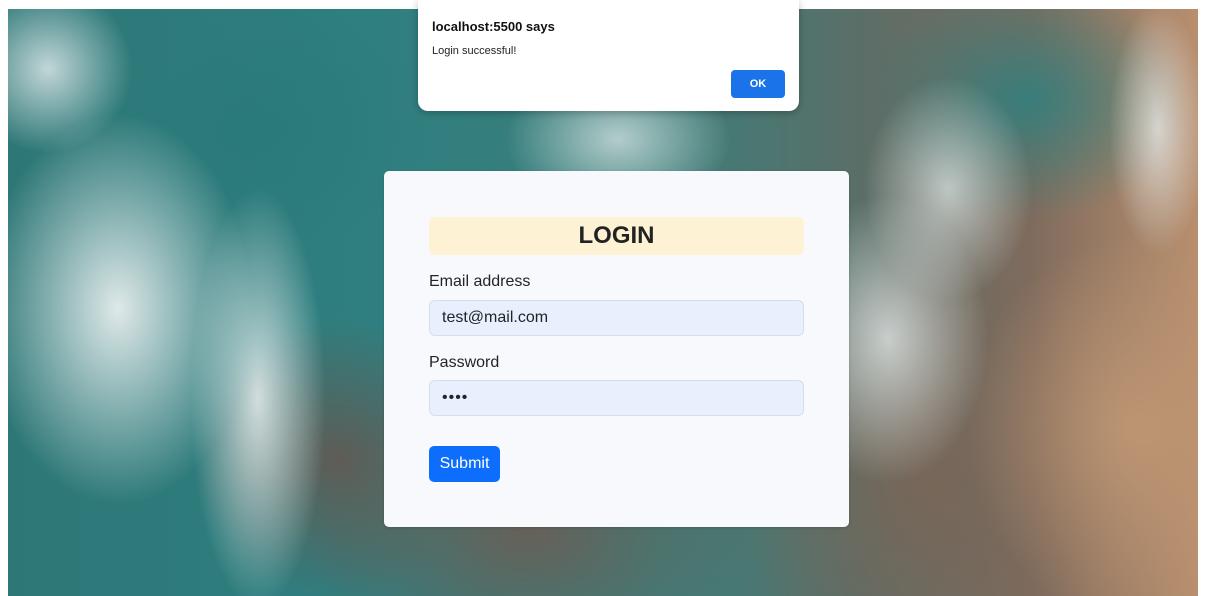 This screenshot has width=1206, height=596. What do you see at coordinates (616, 398) in the screenshot?
I see `password-field` at bounding box center [616, 398].